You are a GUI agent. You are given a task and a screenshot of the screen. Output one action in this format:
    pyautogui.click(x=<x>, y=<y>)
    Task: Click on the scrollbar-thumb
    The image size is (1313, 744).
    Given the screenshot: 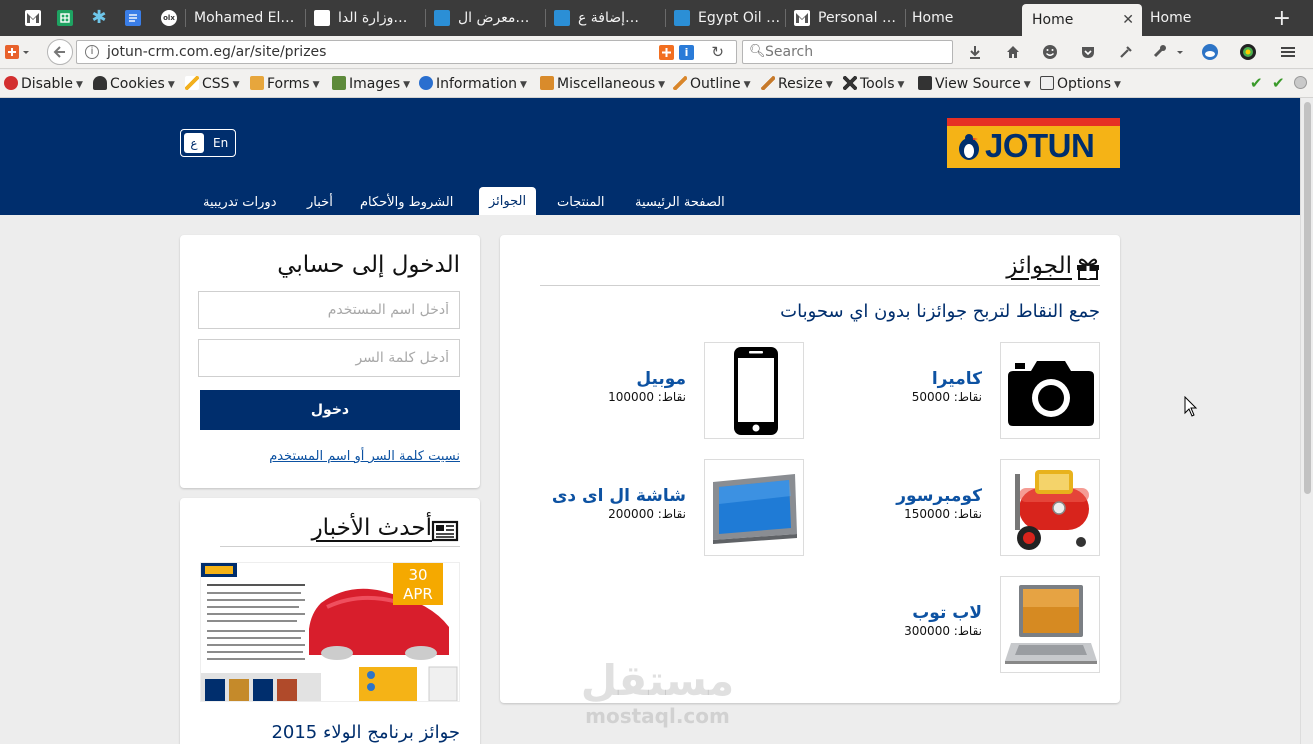 What is the action you would take?
    pyautogui.click(x=1307, y=298)
    